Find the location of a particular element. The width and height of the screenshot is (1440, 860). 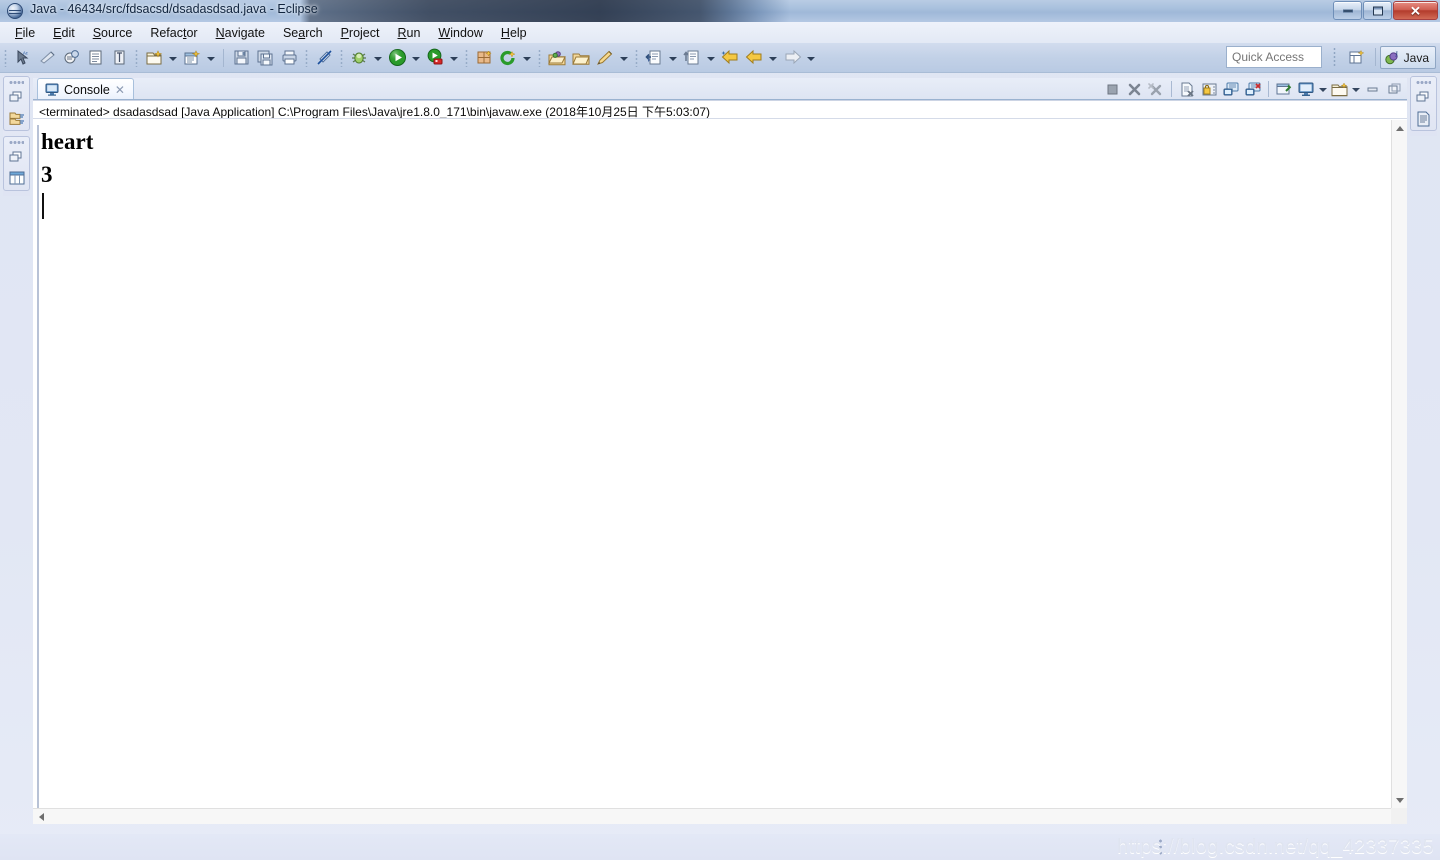

maximize-button is located at coordinates (1377, 10).